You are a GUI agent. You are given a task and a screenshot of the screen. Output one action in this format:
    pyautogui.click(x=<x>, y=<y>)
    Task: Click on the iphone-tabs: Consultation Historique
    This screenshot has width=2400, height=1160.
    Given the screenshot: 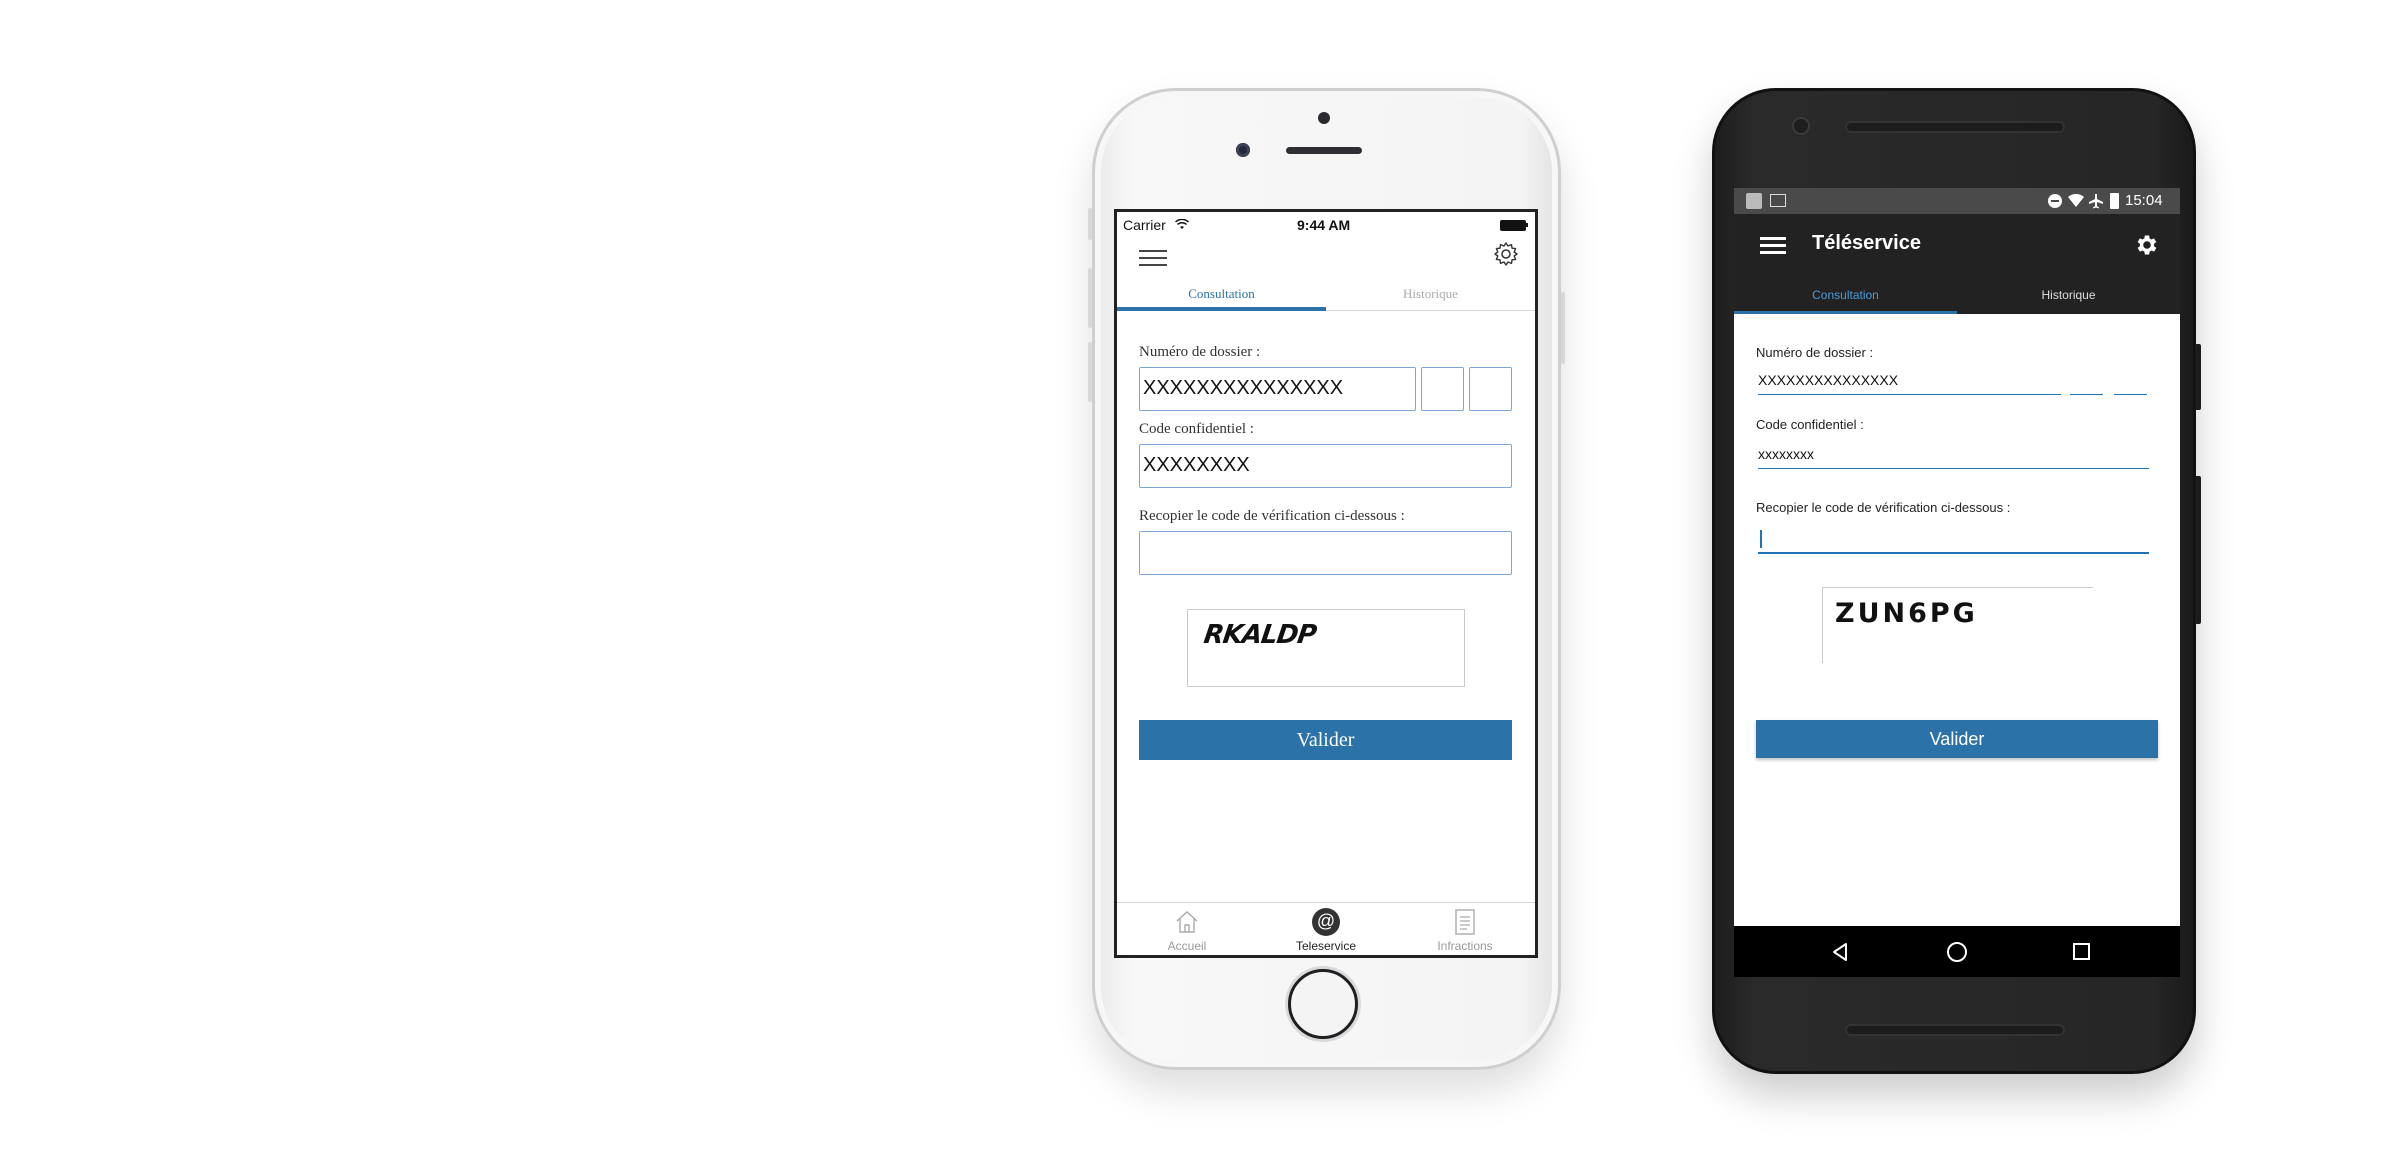 What is the action you would take?
    pyautogui.click(x=1326, y=294)
    